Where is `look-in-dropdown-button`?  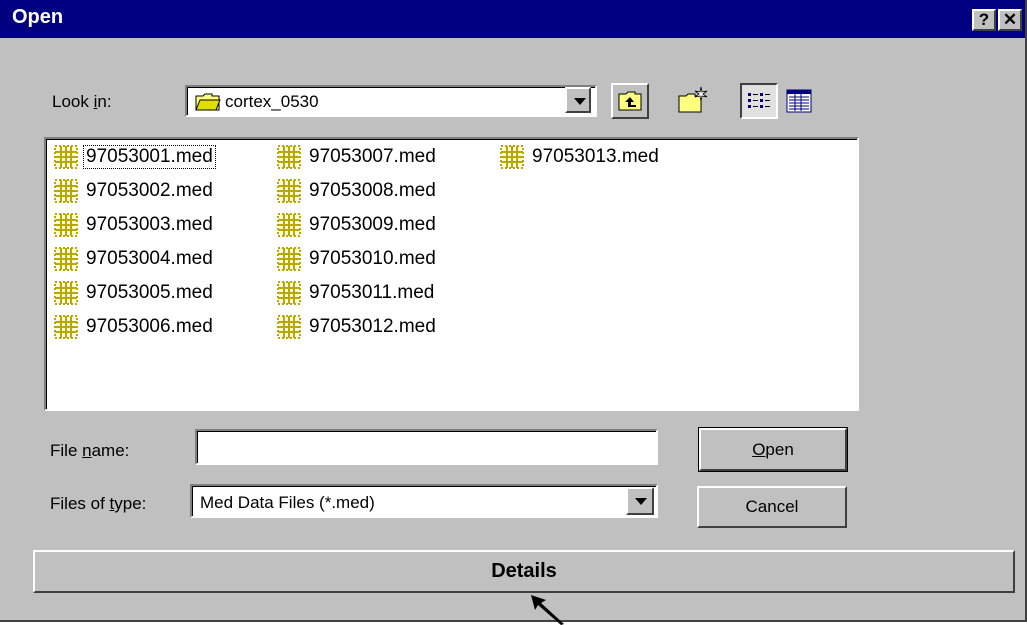 look-in-dropdown-button is located at coordinates (578, 100).